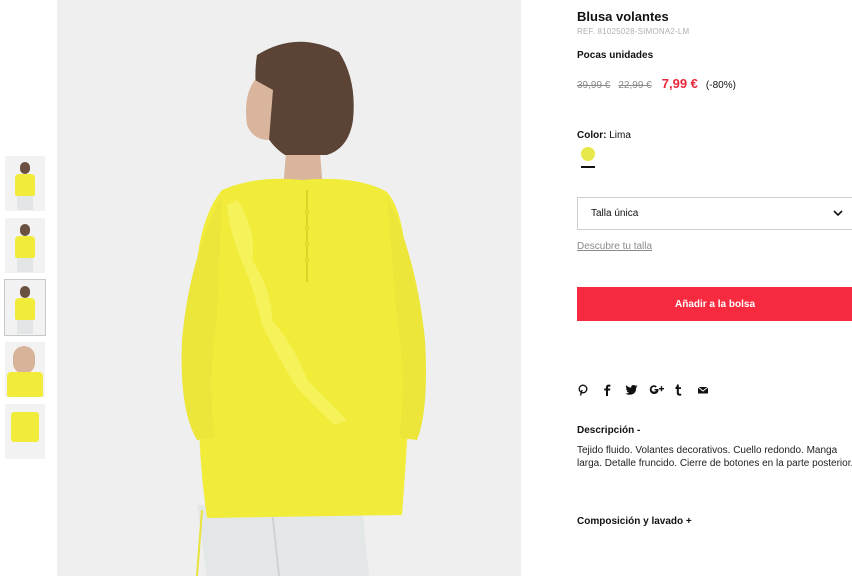 Image resolution: width=852 pixels, height=576 pixels. Describe the element at coordinates (714, 213) in the screenshot. I see `size-select: Talla única` at that location.